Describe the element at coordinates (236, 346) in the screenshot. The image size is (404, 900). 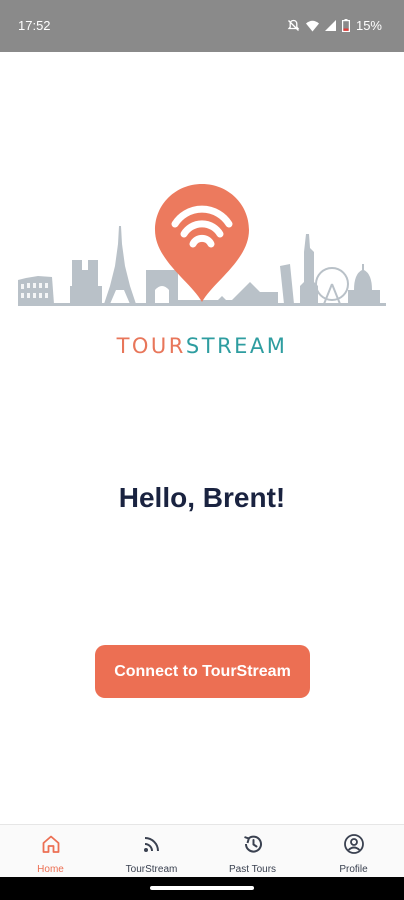
I see `brand-stream-text: STREAM` at that location.